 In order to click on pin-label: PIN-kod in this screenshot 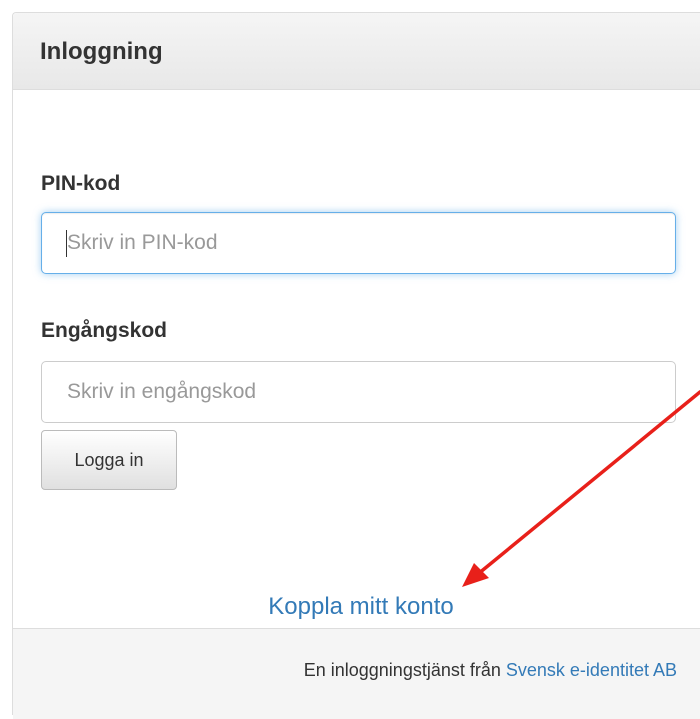, I will do `click(81, 183)`.